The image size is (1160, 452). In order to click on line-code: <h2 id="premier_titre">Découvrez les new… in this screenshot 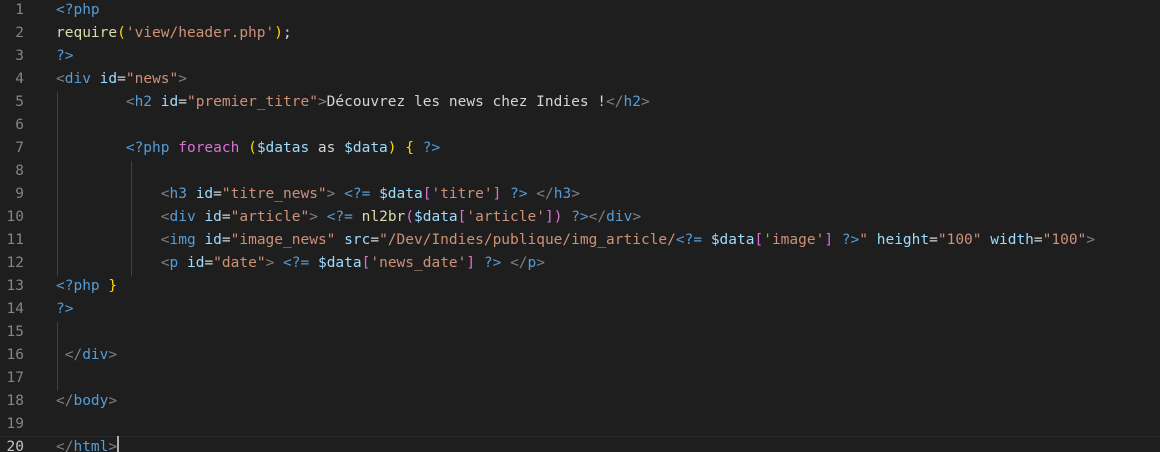, I will do `click(353, 102)`.